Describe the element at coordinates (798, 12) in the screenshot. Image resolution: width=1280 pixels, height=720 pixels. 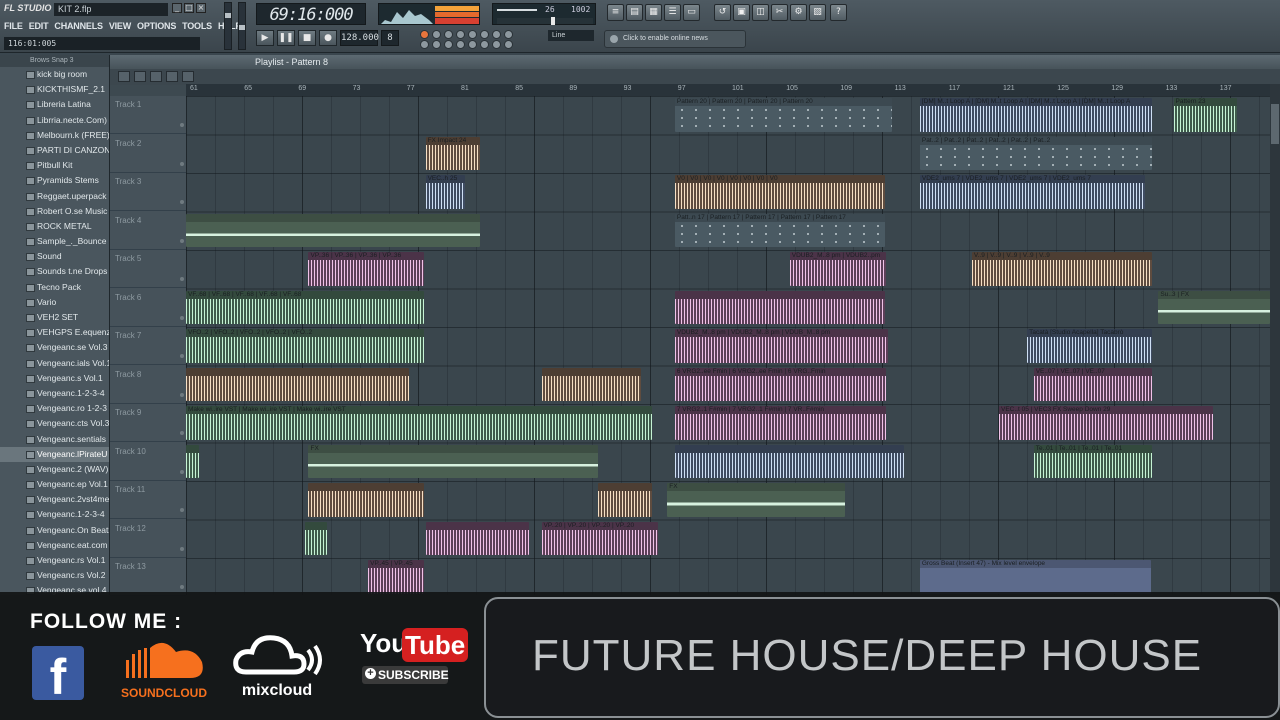
I see `settings-icon: ⚙` at that location.